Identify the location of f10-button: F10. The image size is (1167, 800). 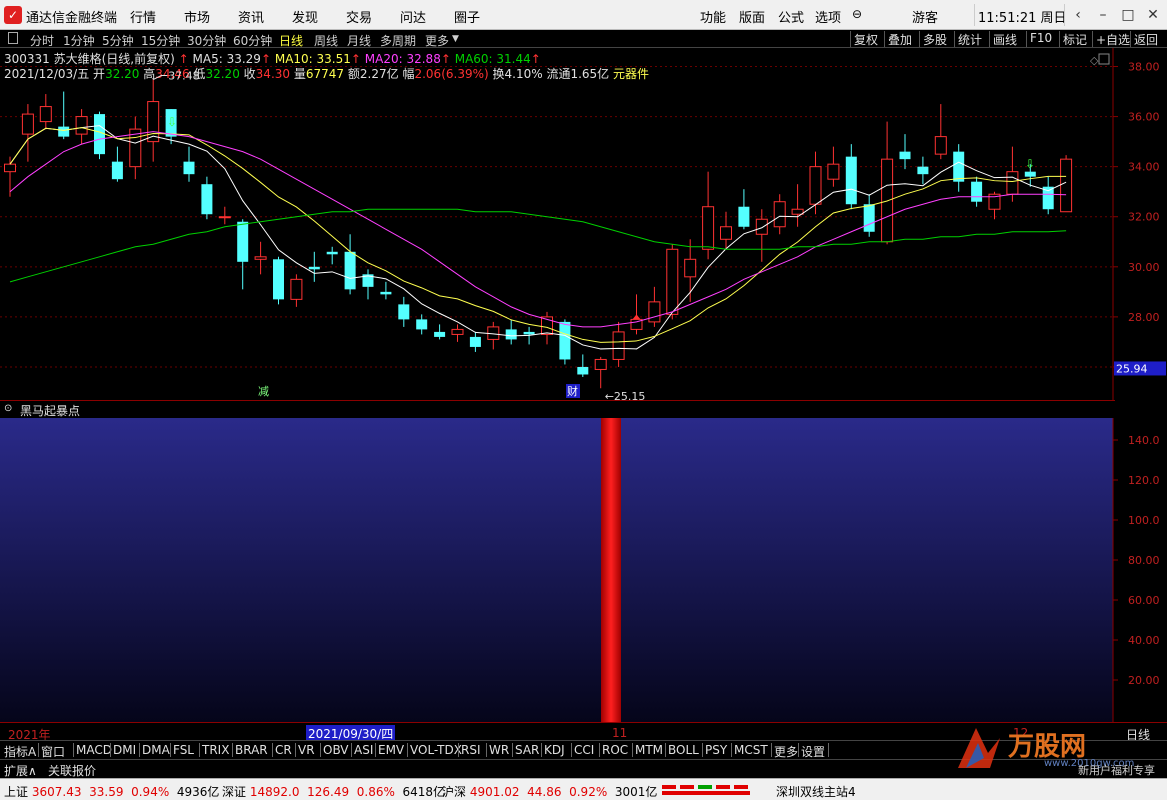
(1040, 39).